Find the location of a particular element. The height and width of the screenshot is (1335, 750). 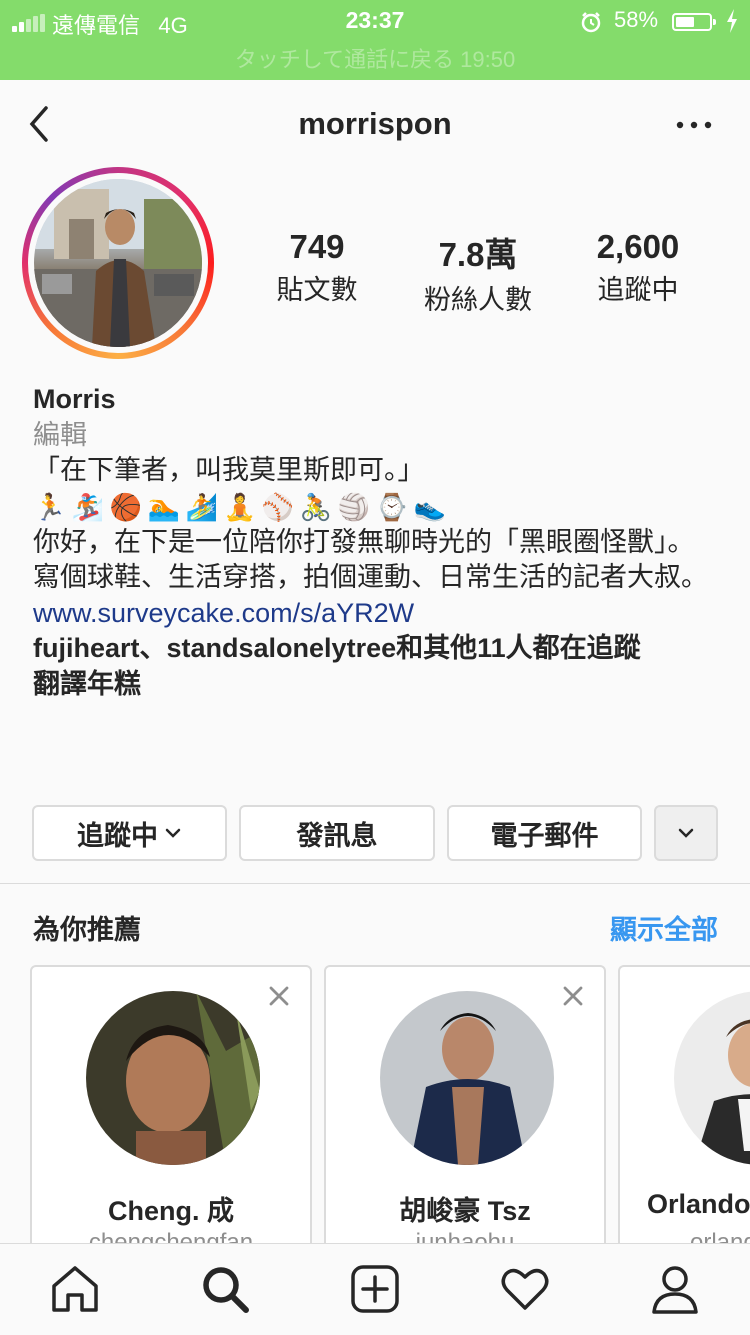

bottom-tab-bar is located at coordinates (375, 1289).